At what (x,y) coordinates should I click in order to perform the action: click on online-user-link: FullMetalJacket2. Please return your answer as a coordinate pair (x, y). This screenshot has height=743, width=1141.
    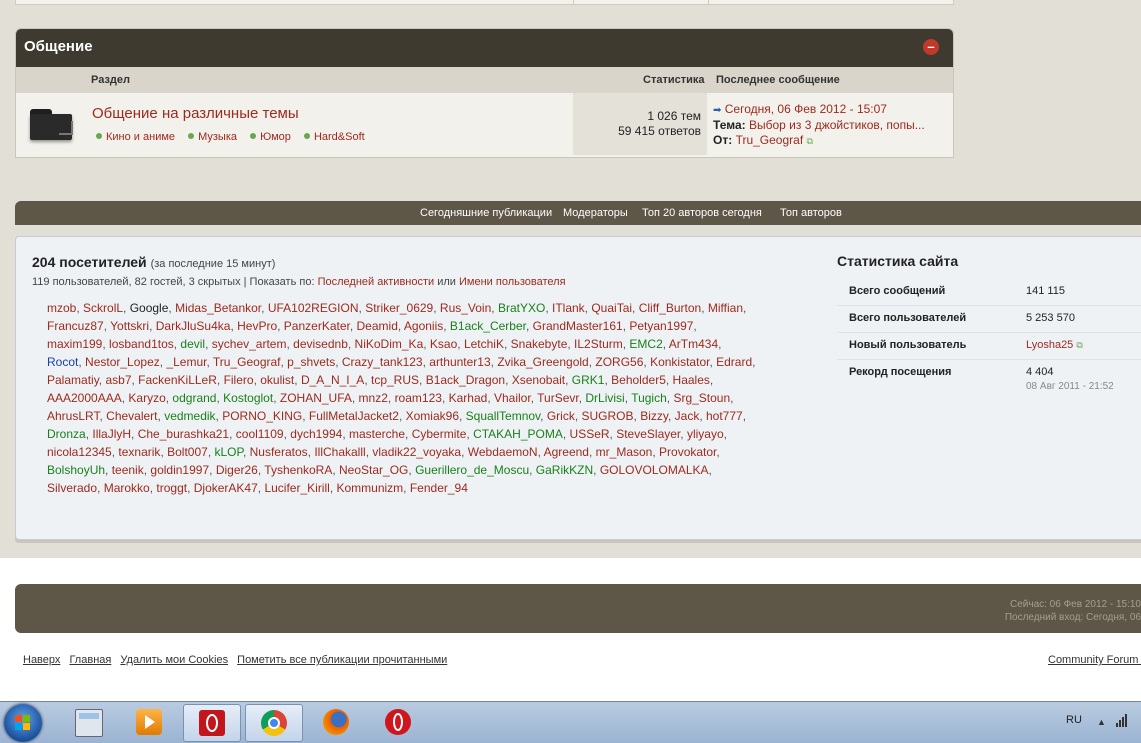
    Looking at the image, I should click on (354, 416).